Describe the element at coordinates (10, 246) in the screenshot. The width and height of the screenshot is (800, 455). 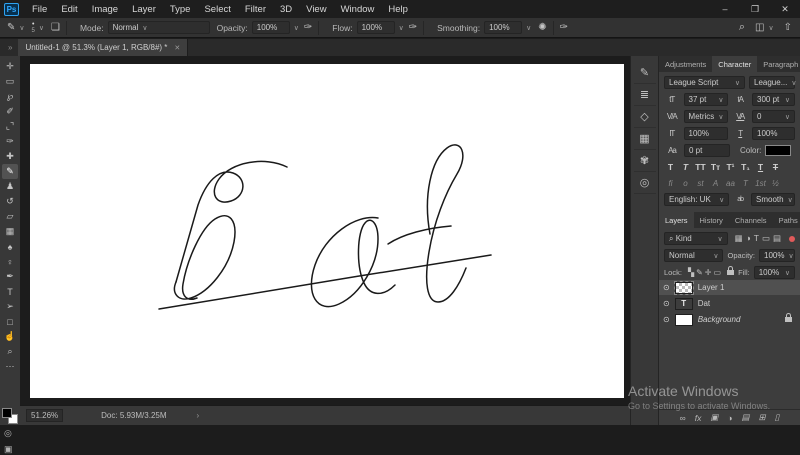
I see `blur-tool: ♠` at that location.